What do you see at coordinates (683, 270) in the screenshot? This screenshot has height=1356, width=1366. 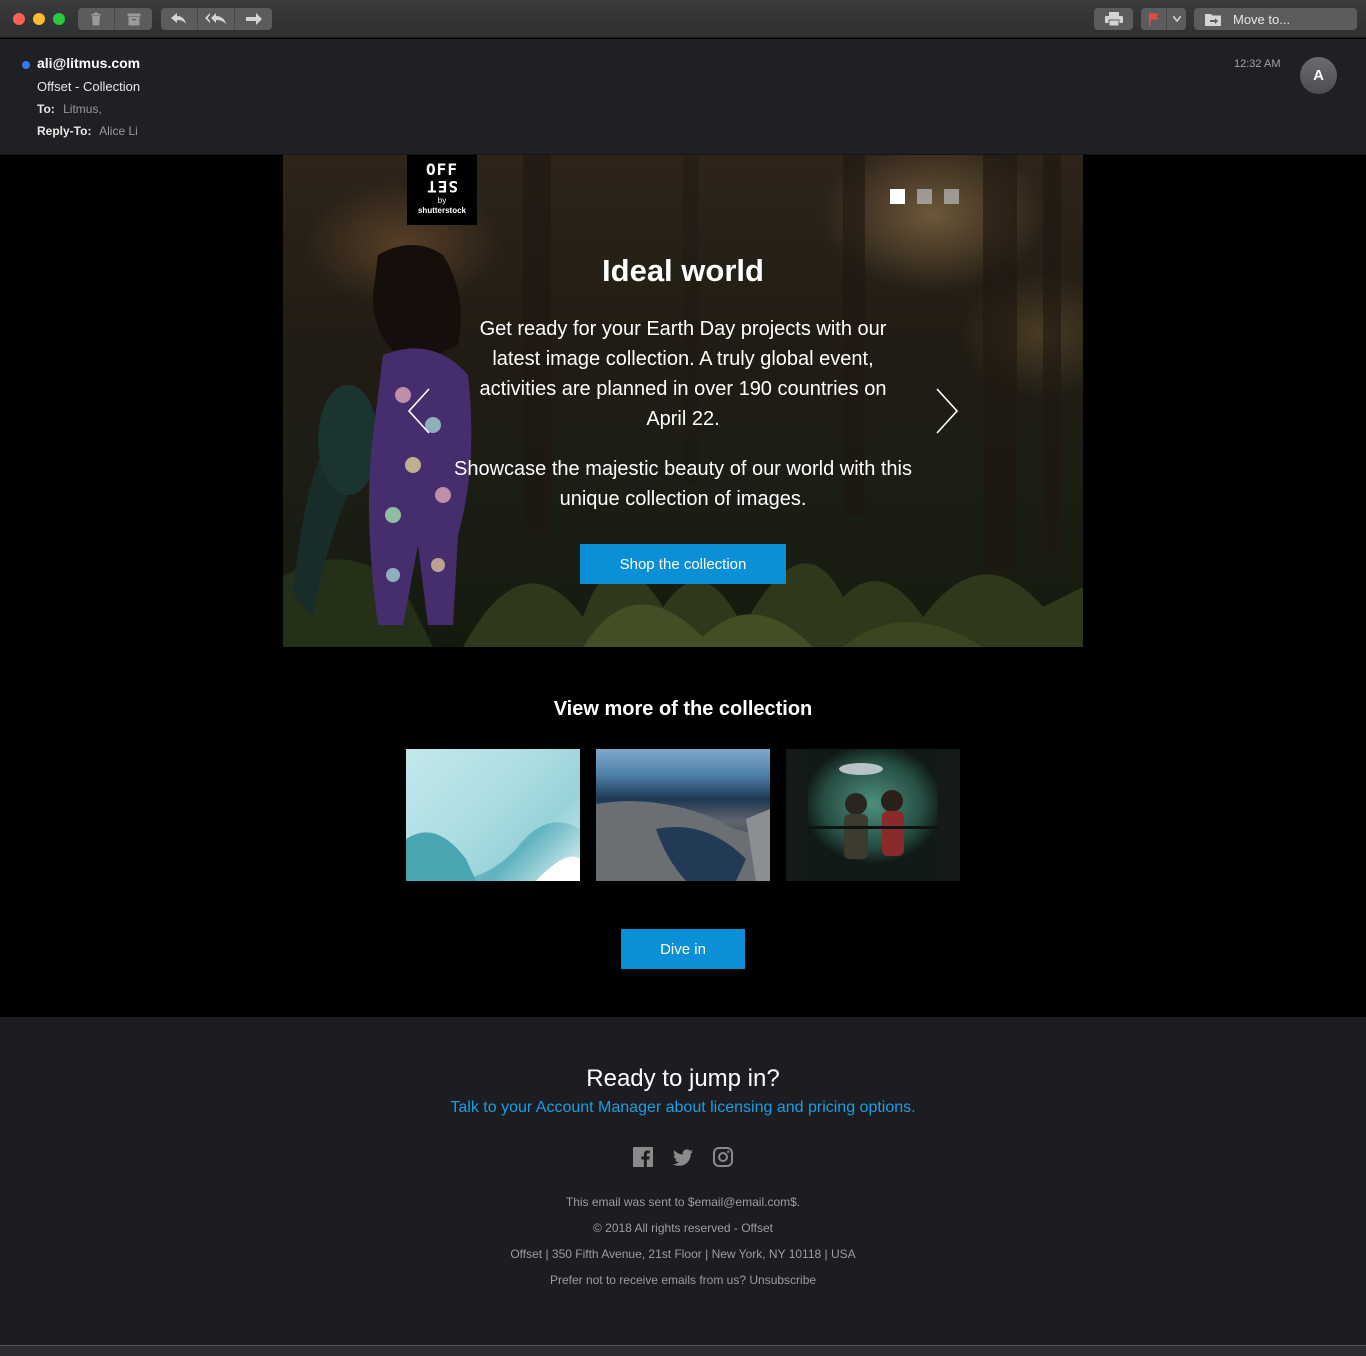 I see `hero-title: Ideal world` at bounding box center [683, 270].